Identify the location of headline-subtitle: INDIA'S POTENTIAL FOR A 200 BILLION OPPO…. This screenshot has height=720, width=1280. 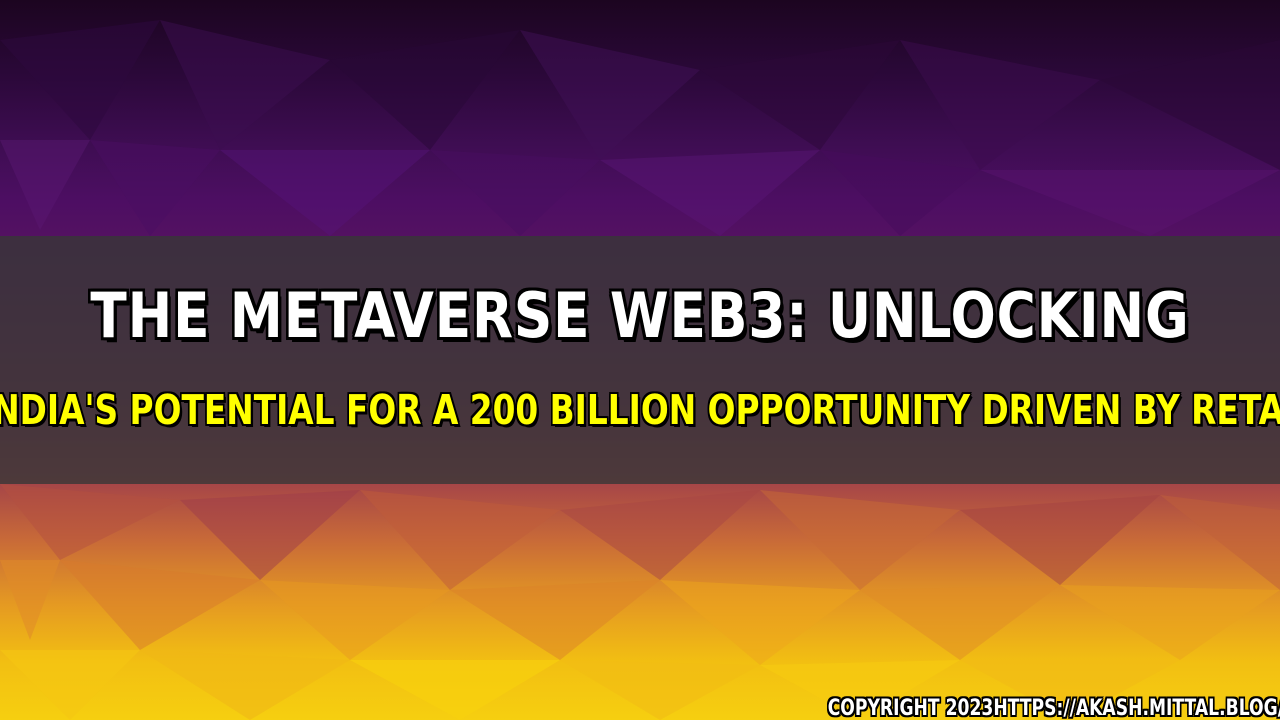
(640, 410).